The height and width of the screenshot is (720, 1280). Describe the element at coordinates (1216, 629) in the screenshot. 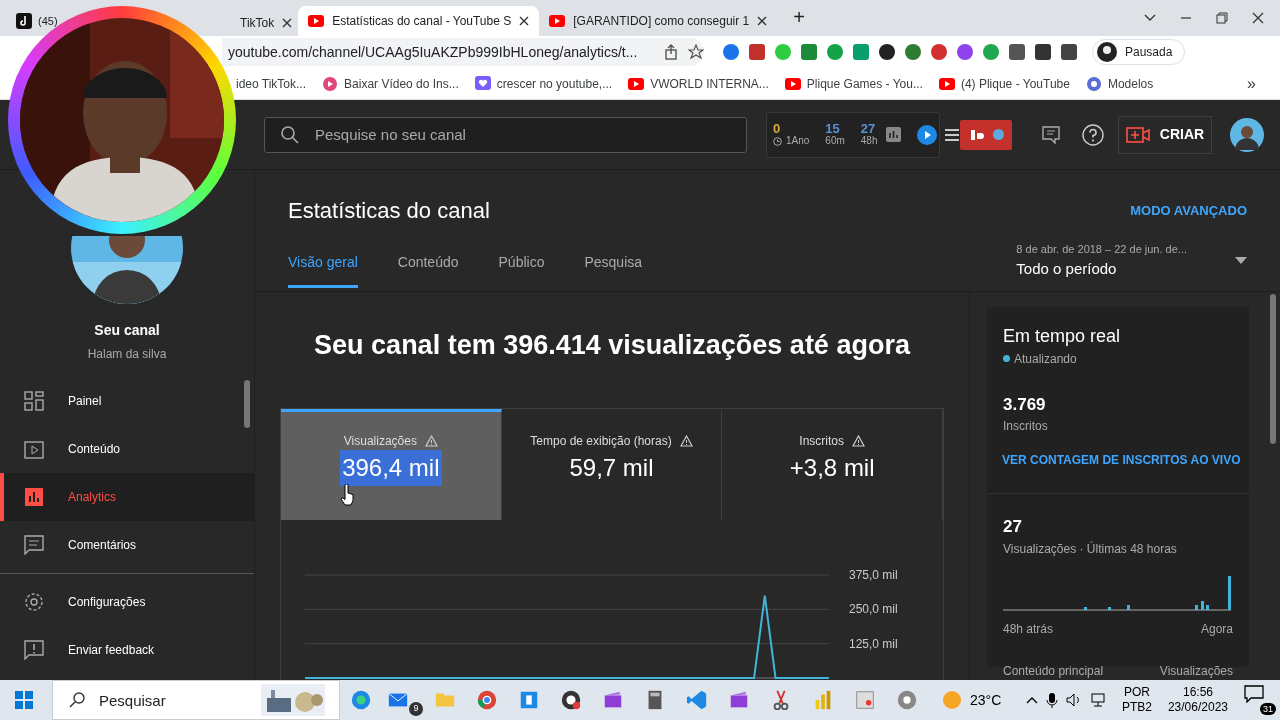

I see `axis-label: Agora` at that location.